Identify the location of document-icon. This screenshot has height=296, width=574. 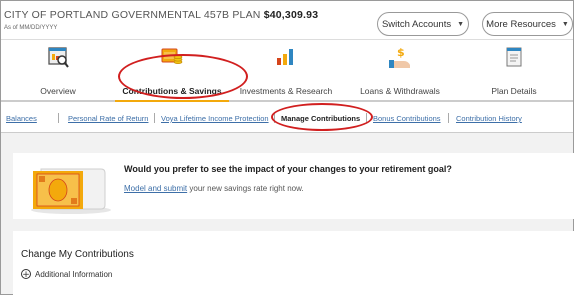
(514, 59).